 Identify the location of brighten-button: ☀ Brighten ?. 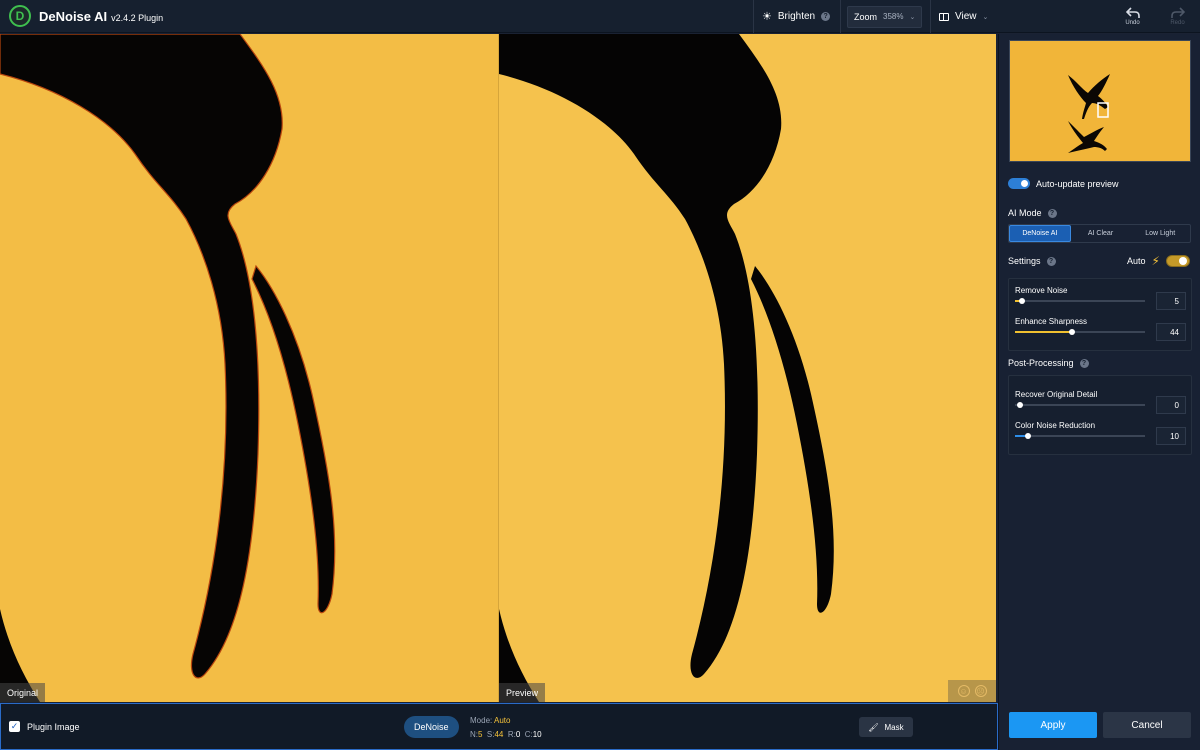
(796, 17).